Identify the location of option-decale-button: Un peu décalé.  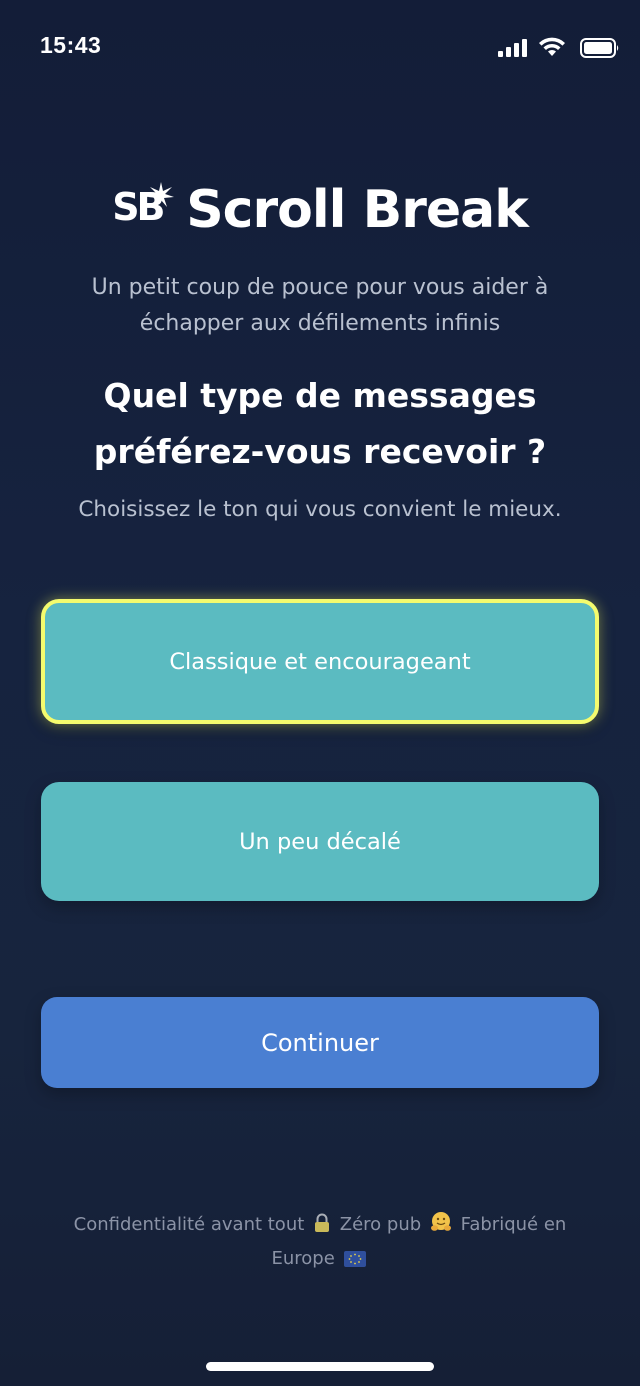
(320, 841).